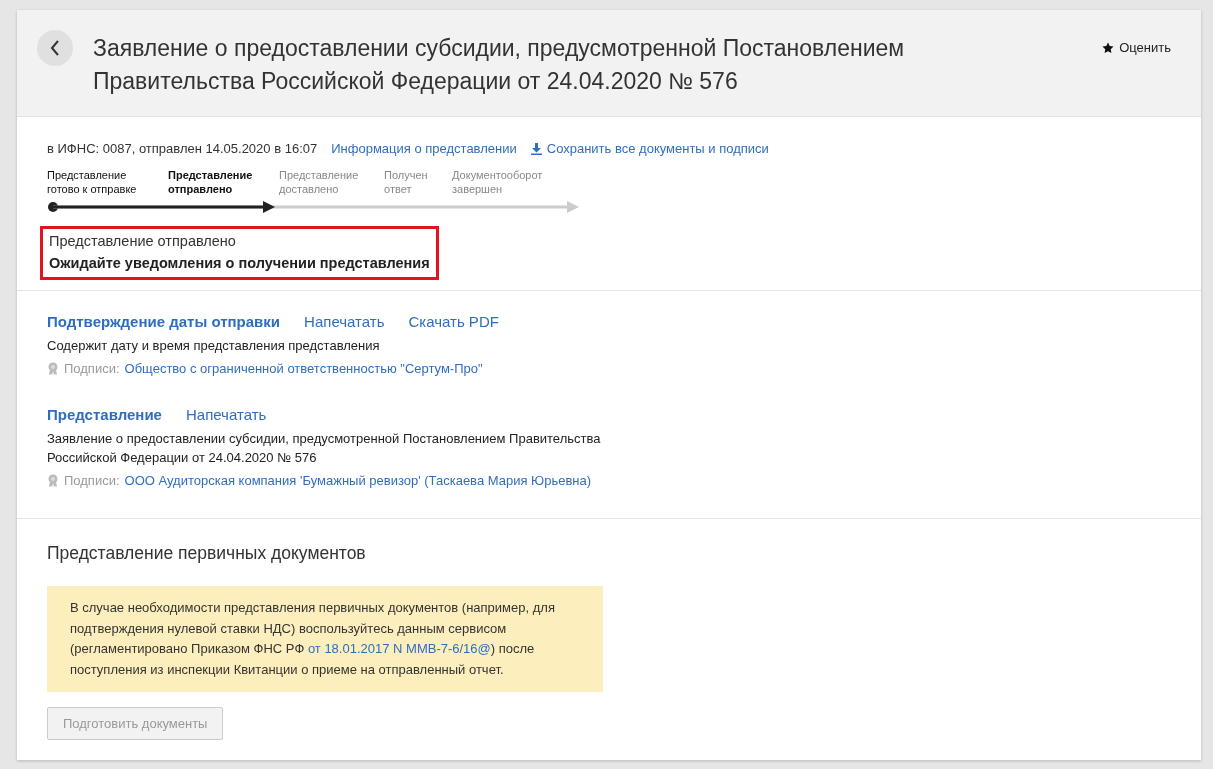 This screenshot has height=769, width=1213. Describe the element at coordinates (182, 148) in the screenshot. I see `submission-info: в ИФНС: 0087, отправлен 14.05.2020 в 16:07` at that location.